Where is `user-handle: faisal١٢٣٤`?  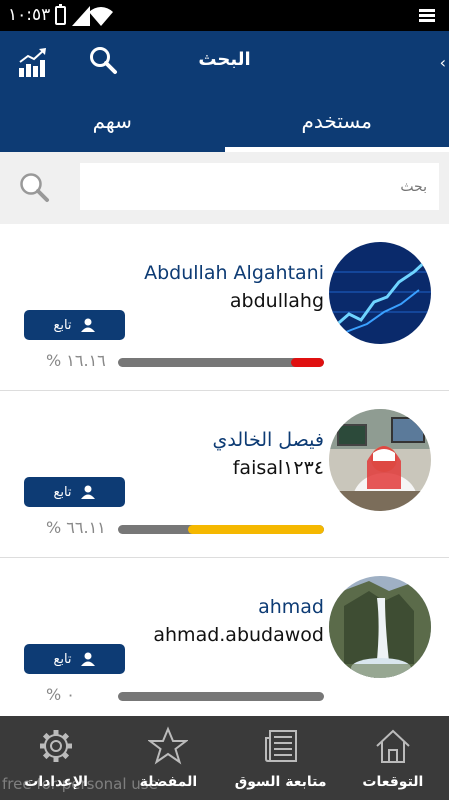 user-handle: faisal١٢٣٤ is located at coordinates (278, 468).